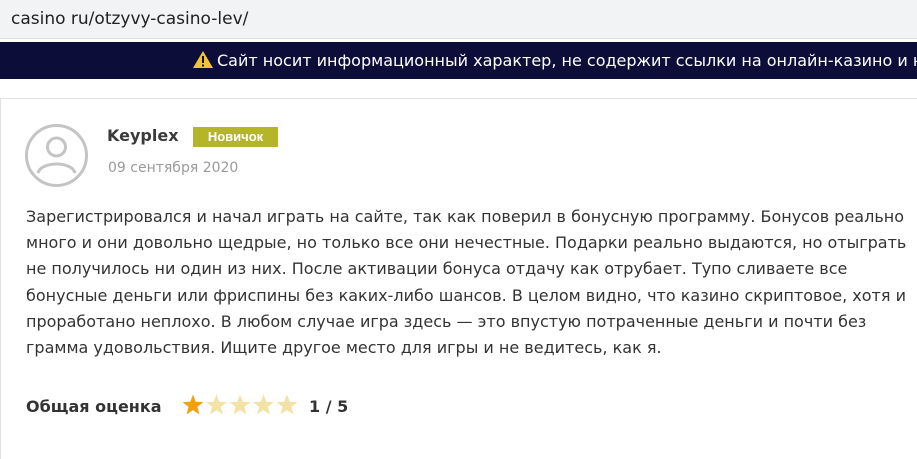 The height and width of the screenshot is (459, 917). What do you see at coordinates (56, 155) in the screenshot?
I see `user-avatar-icon` at bounding box center [56, 155].